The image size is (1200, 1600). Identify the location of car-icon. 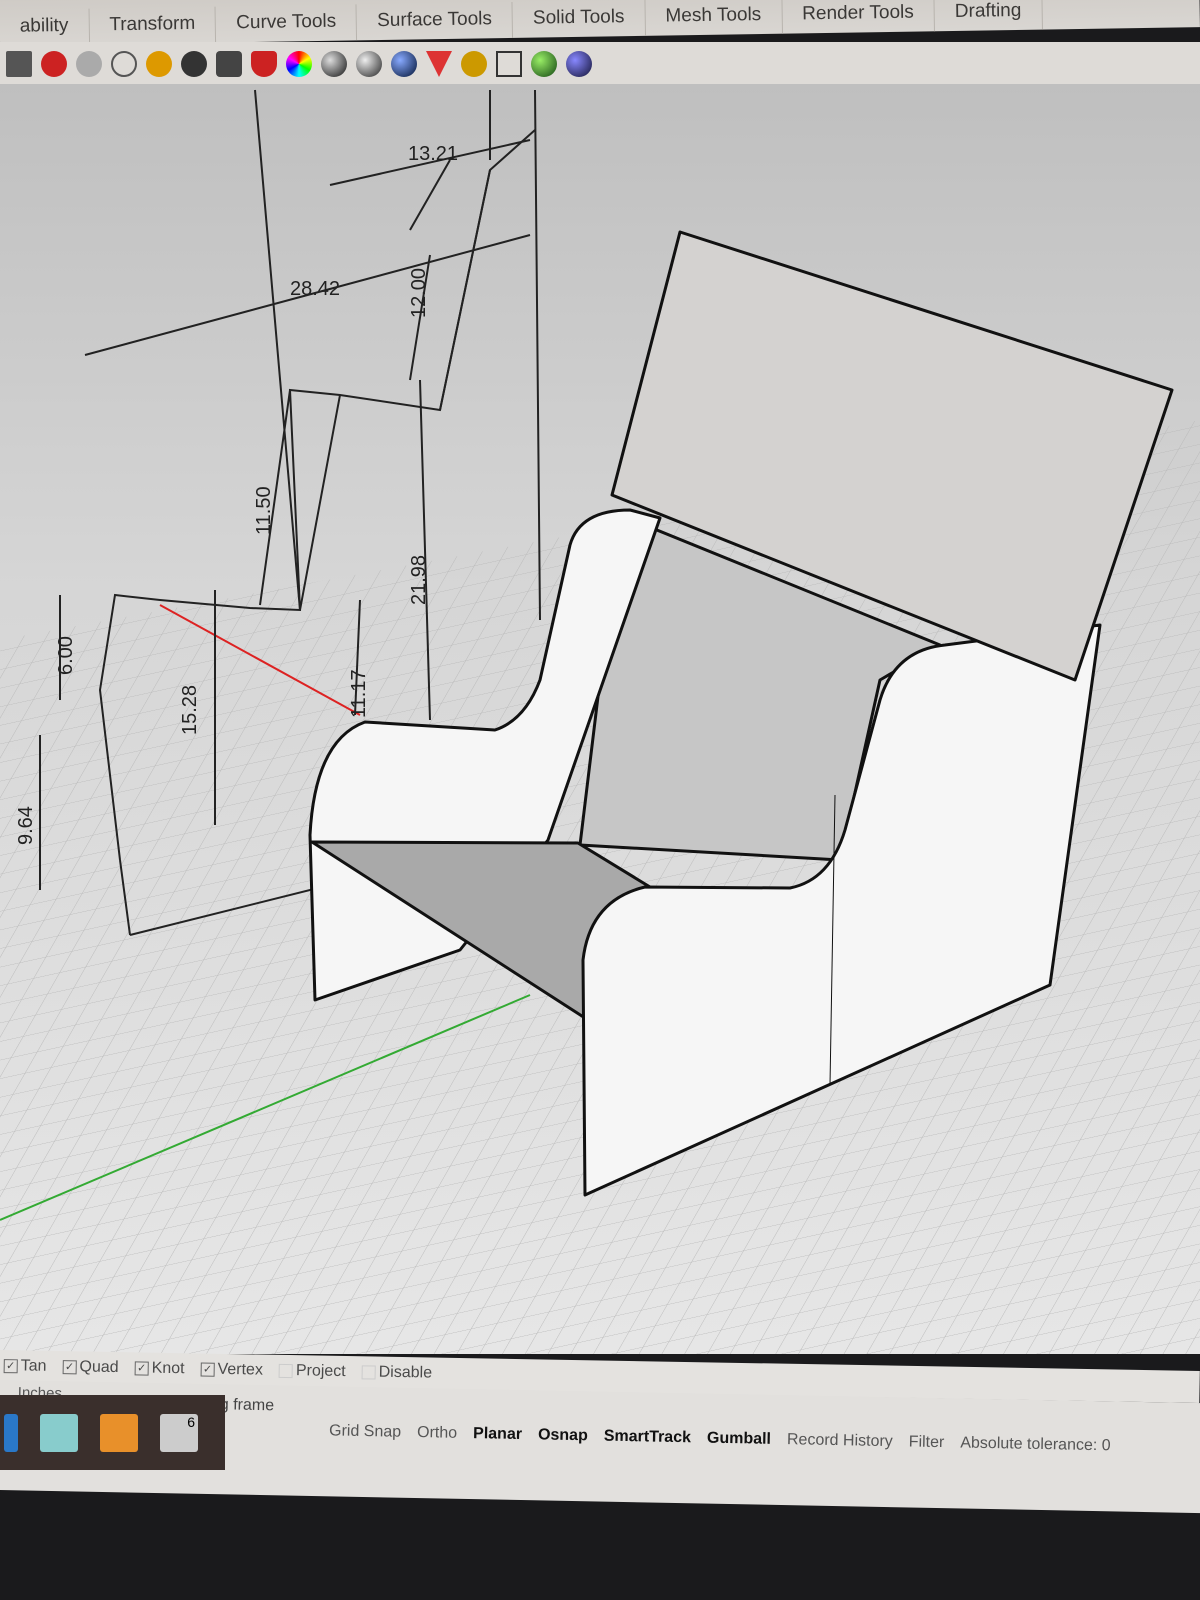
(54, 64).